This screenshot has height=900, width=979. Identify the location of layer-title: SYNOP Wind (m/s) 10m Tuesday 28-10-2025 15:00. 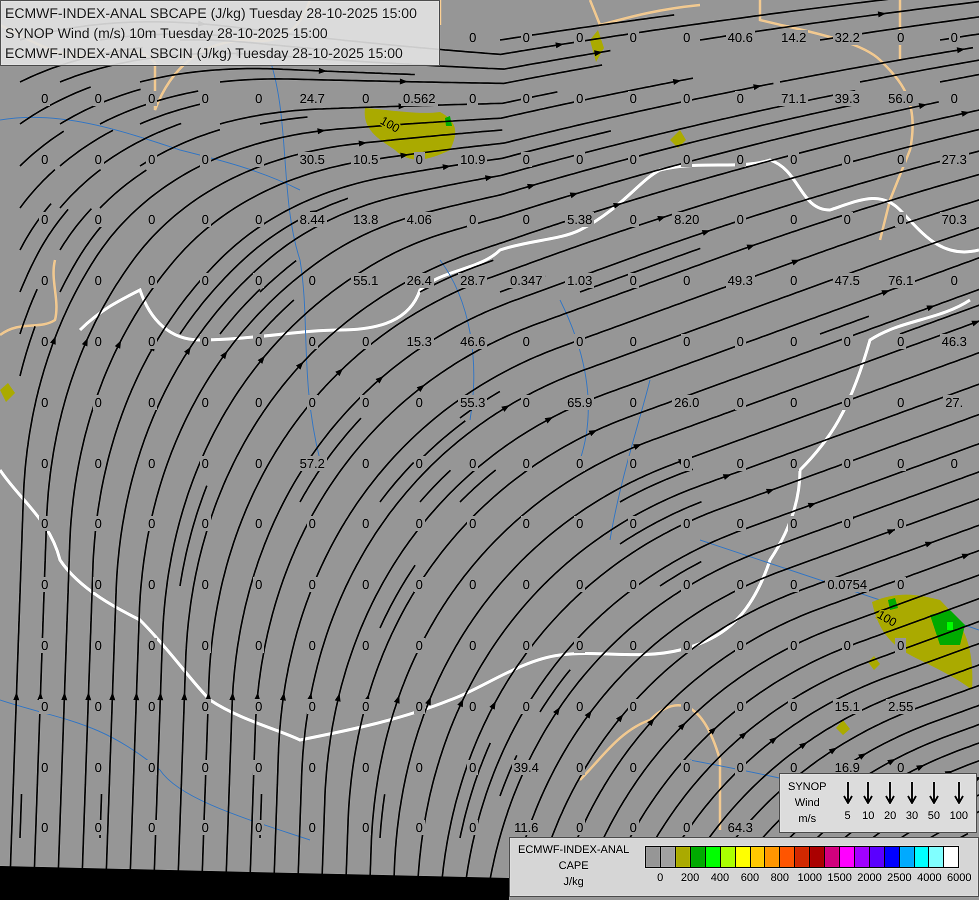
(166, 33).